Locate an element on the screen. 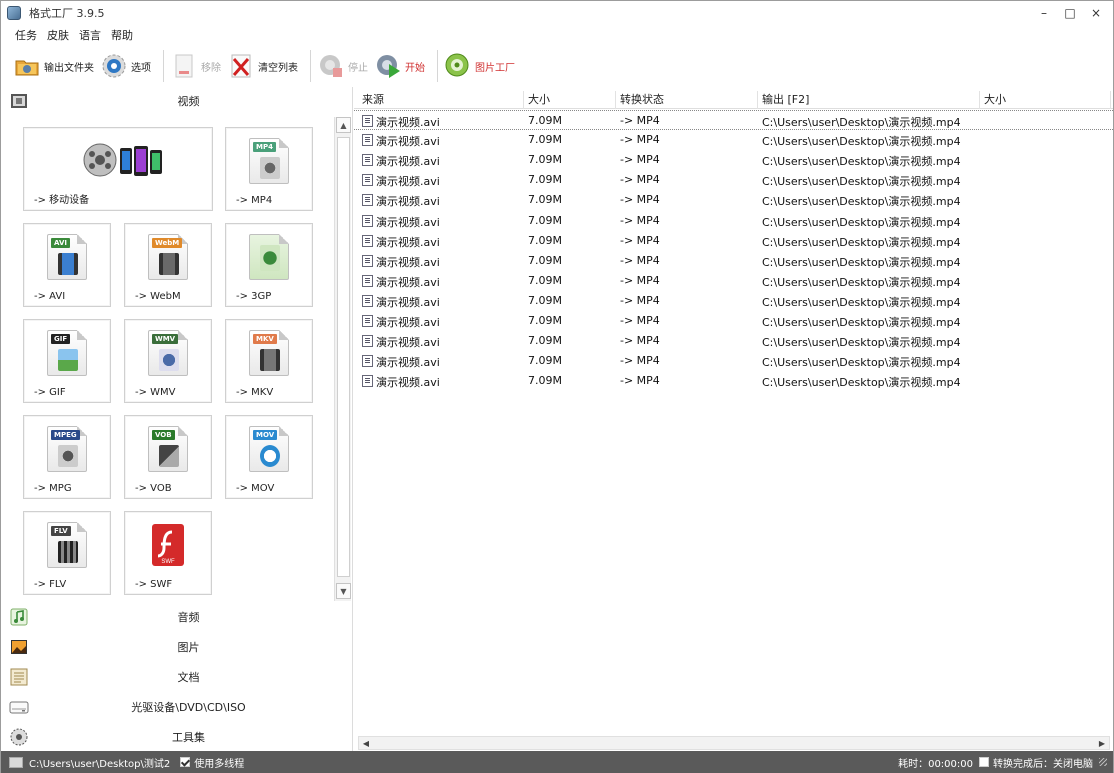 This screenshot has height=773, width=1114. scroll-up-arrow: ▲ is located at coordinates (343, 125).